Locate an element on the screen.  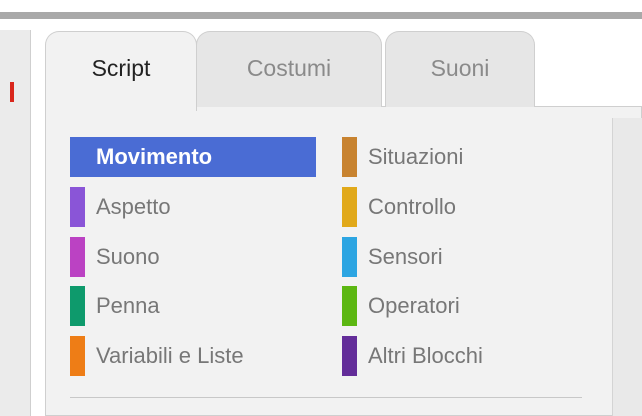
category-variabili-e-liste: Variabili e Liste is located at coordinates (157, 356).